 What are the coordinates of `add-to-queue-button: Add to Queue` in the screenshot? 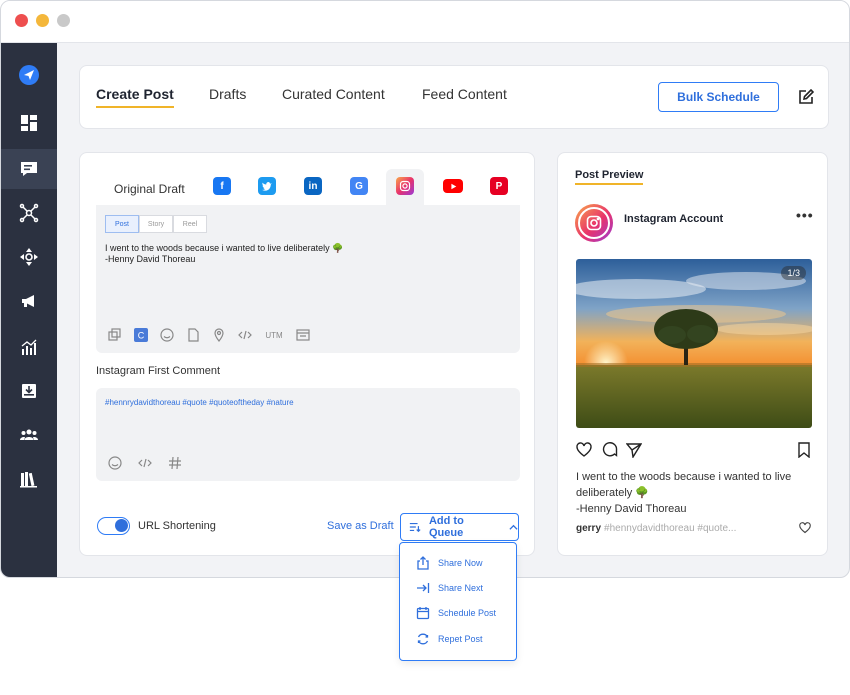 It's located at (459, 527).